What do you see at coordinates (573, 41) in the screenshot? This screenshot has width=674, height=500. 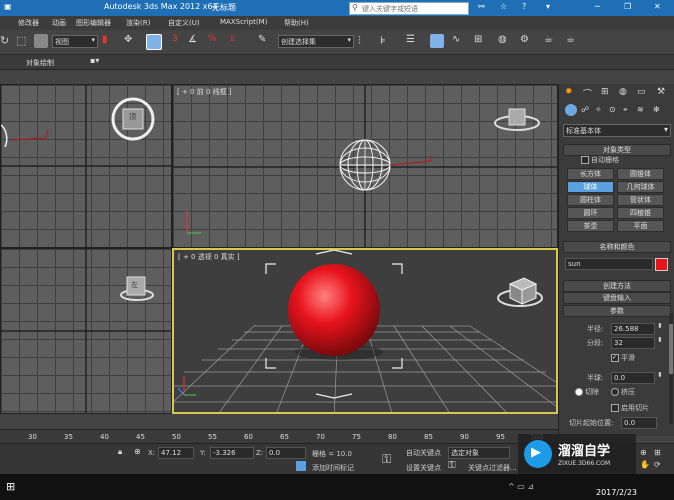 I see `render-production-icon: ☕` at bounding box center [573, 41].